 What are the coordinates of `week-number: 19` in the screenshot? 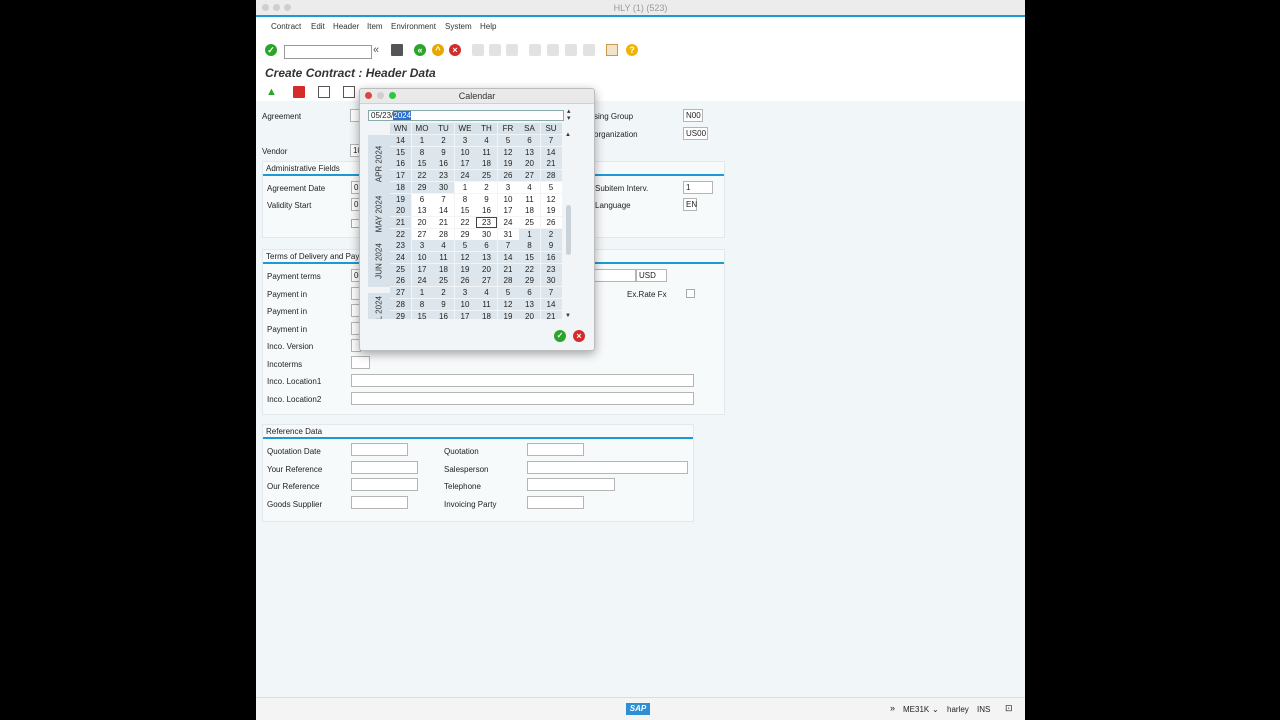 It's located at (400, 199).